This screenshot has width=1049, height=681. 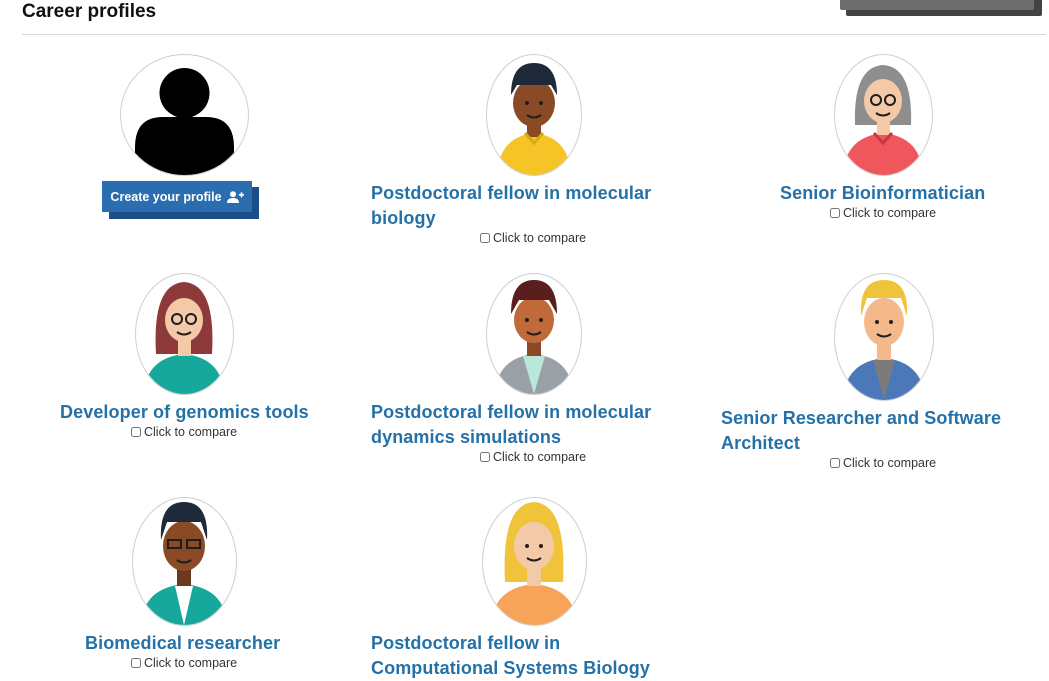 What do you see at coordinates (534, 34) in the screenshot?
I see `title-divider` at bounding box center [534, 34].